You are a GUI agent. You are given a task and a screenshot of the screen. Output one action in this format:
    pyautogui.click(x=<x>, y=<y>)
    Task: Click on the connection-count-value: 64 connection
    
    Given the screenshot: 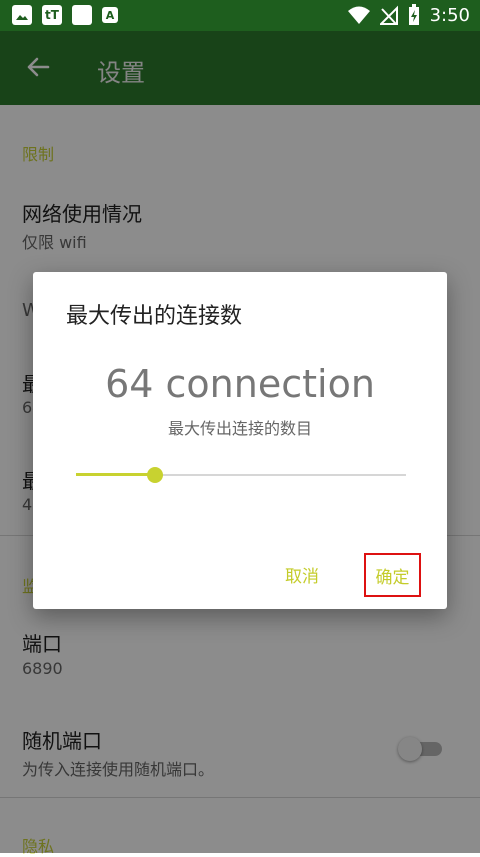 What is the action you would take?
    pyautogui.click(x=240, y=384)
    